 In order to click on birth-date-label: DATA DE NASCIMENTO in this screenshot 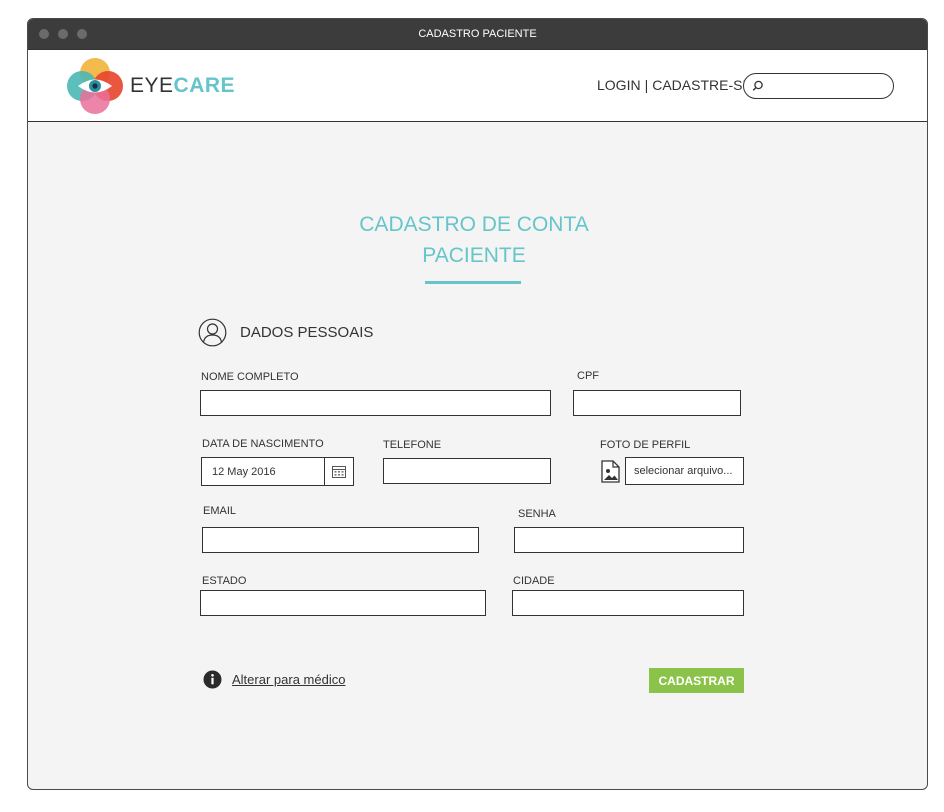, I will do `click(263, 444)`.